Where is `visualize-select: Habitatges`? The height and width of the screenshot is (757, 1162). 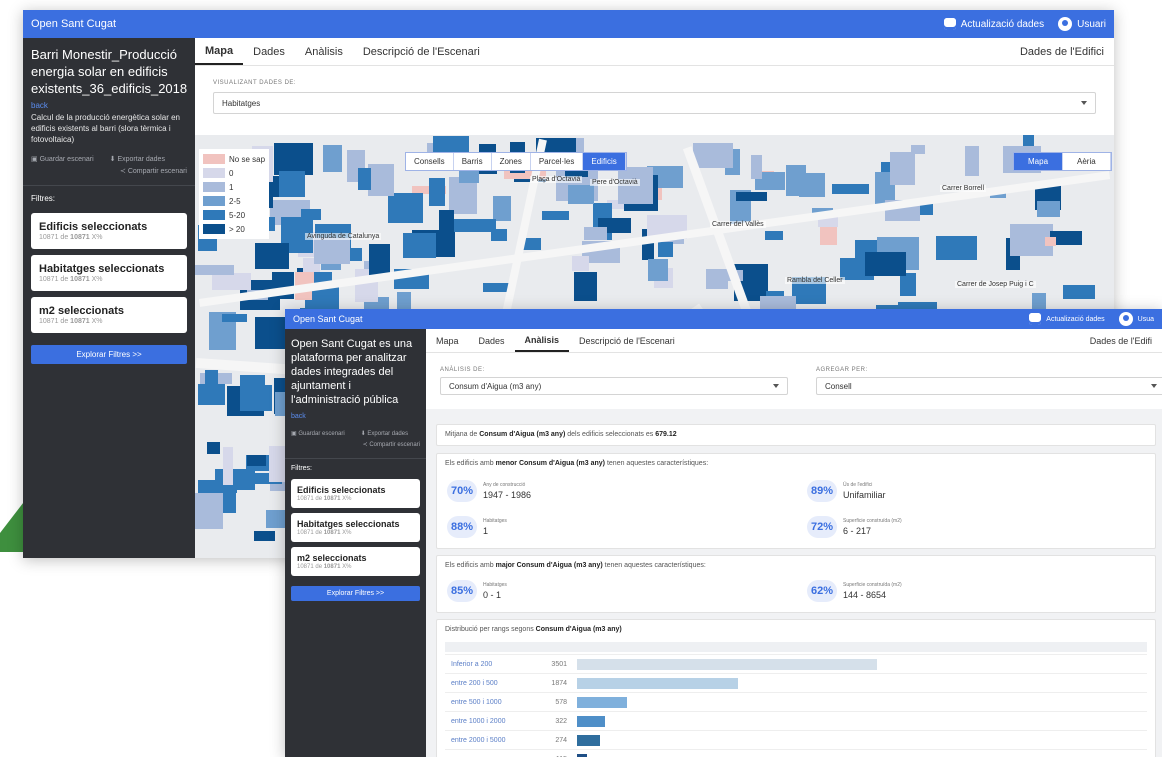
visualize-select: Habitatges is located at coordinates (654, 103).